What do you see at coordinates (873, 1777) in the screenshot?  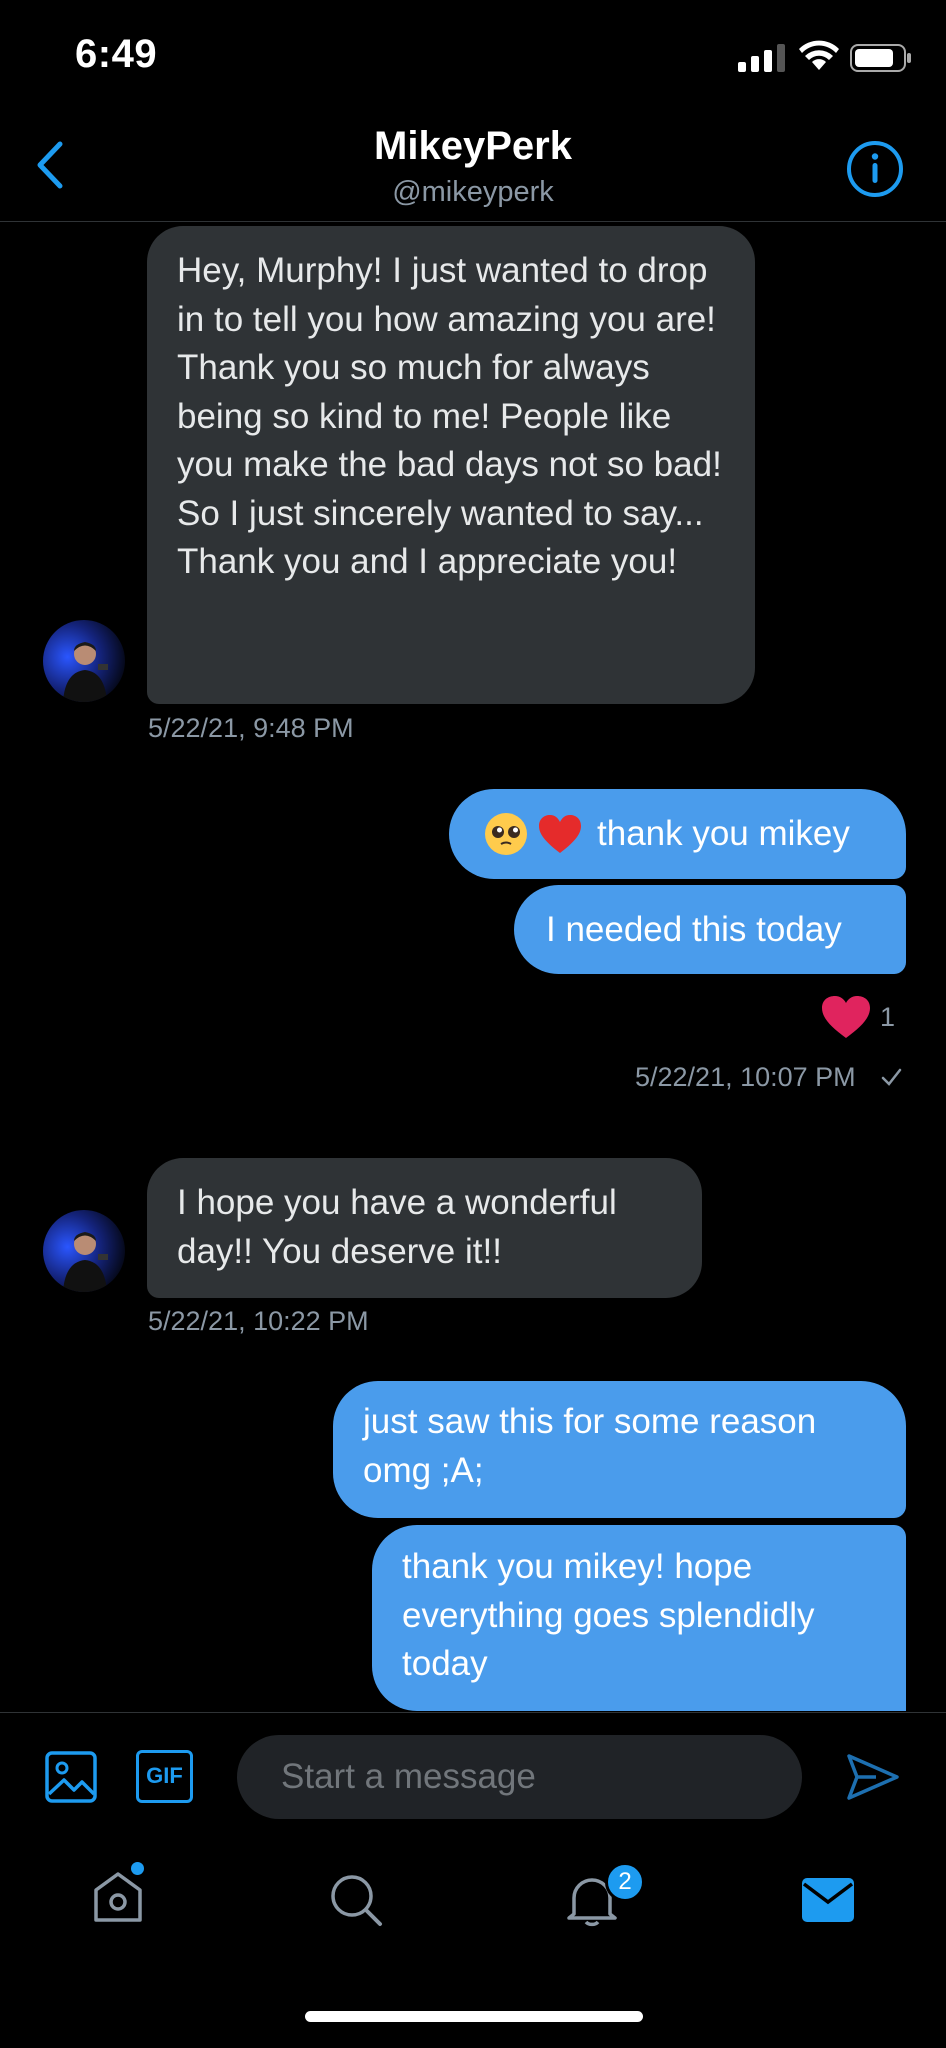 I see `send-icon` at bounding box center [873, 1777].